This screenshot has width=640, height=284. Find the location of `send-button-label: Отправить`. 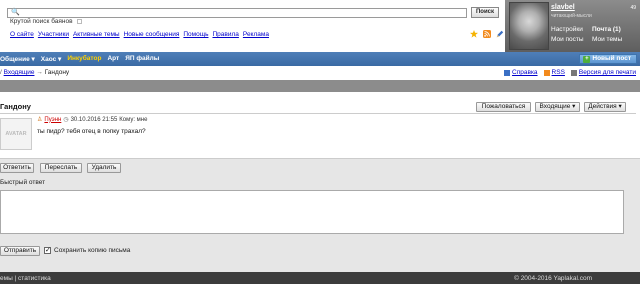

send-button-label: Отправить is located at coordinates (20, 250).